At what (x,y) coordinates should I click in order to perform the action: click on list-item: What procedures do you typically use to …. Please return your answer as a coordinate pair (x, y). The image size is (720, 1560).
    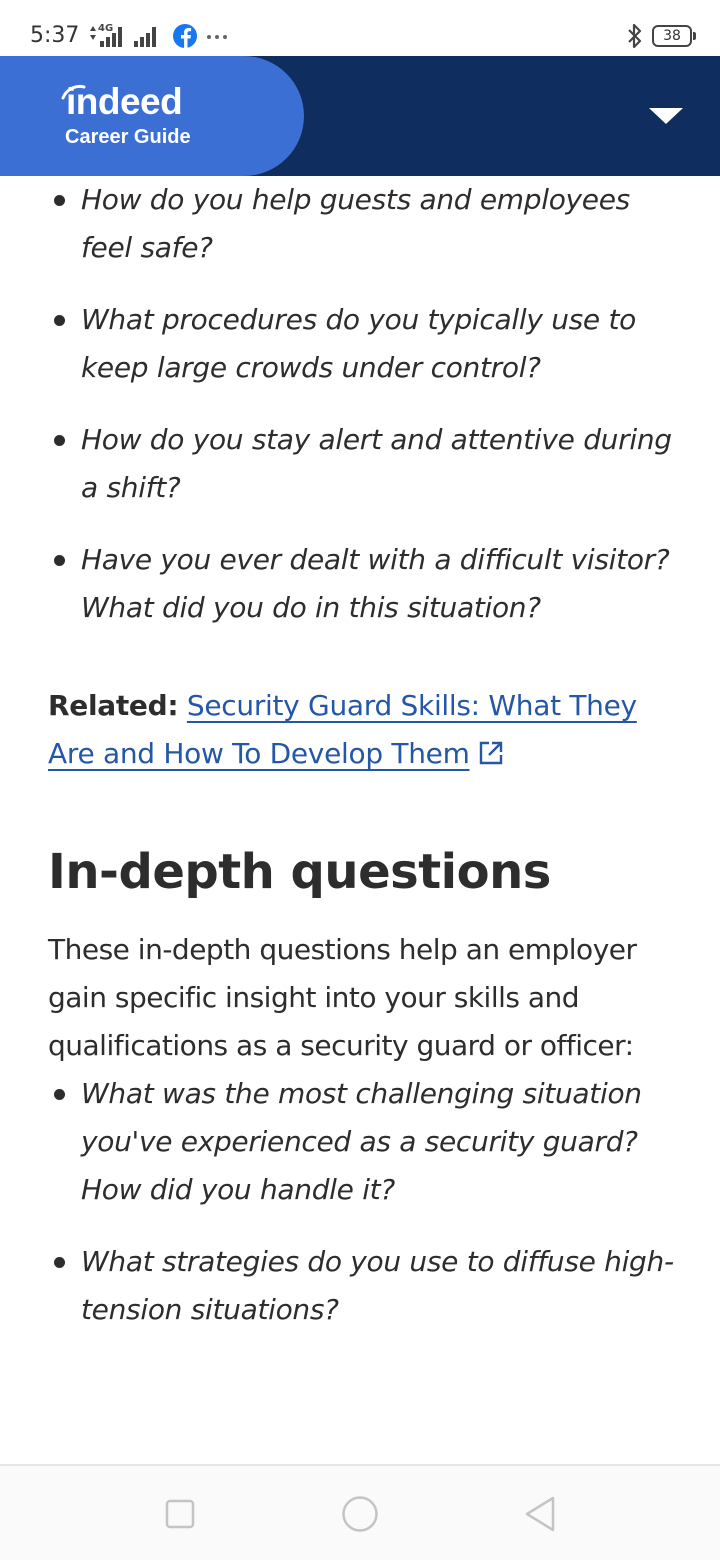
    Looking at the image, I should click on (364, 344).